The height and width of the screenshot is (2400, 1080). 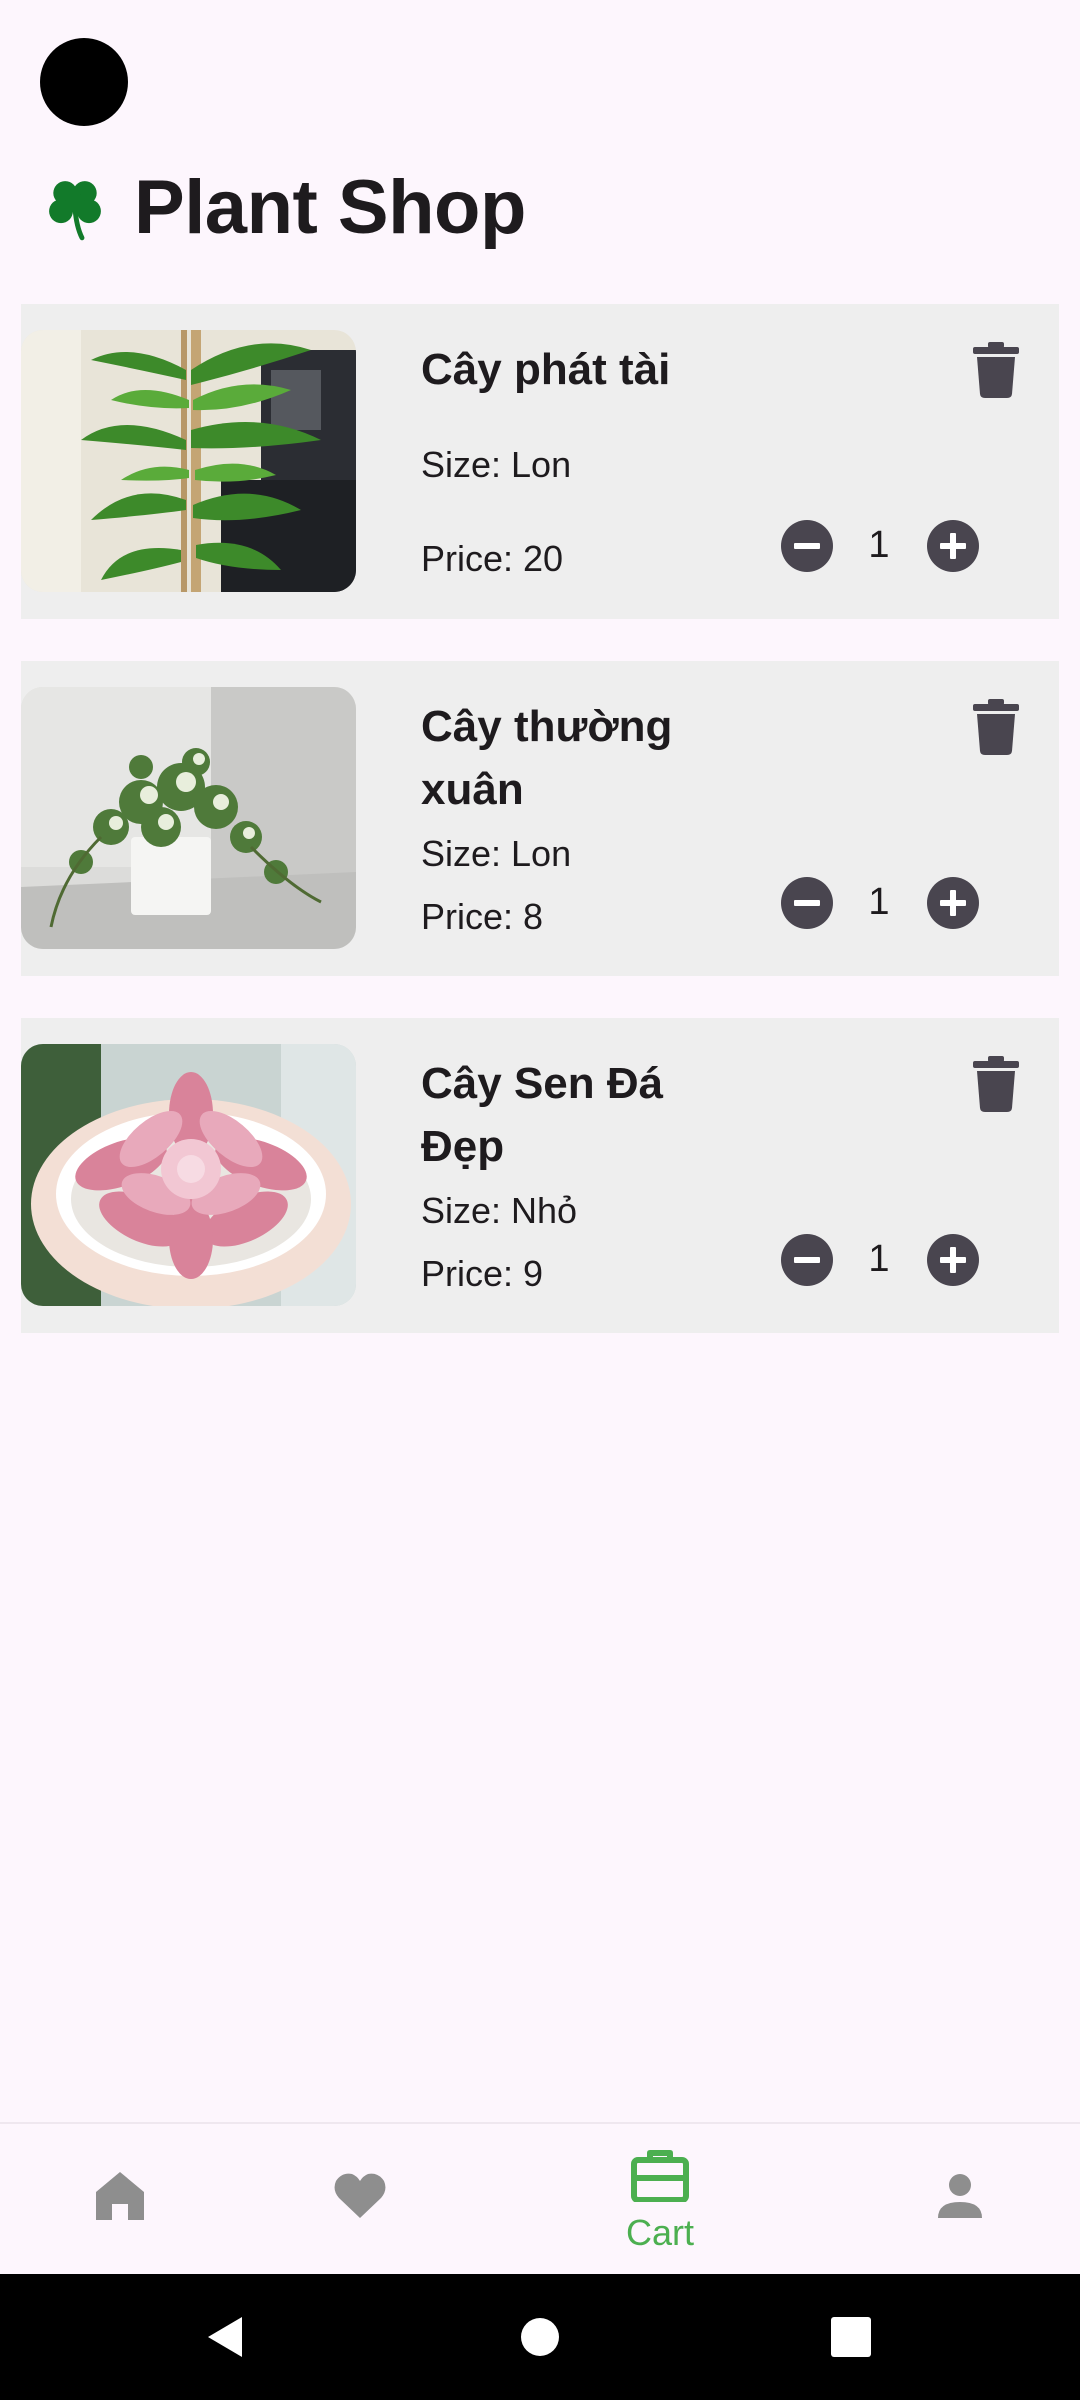 What do you see at coordinates (330, 207) in the screenshot?
I see `page-title: Plant Shop` at bounding box center [330, 207].